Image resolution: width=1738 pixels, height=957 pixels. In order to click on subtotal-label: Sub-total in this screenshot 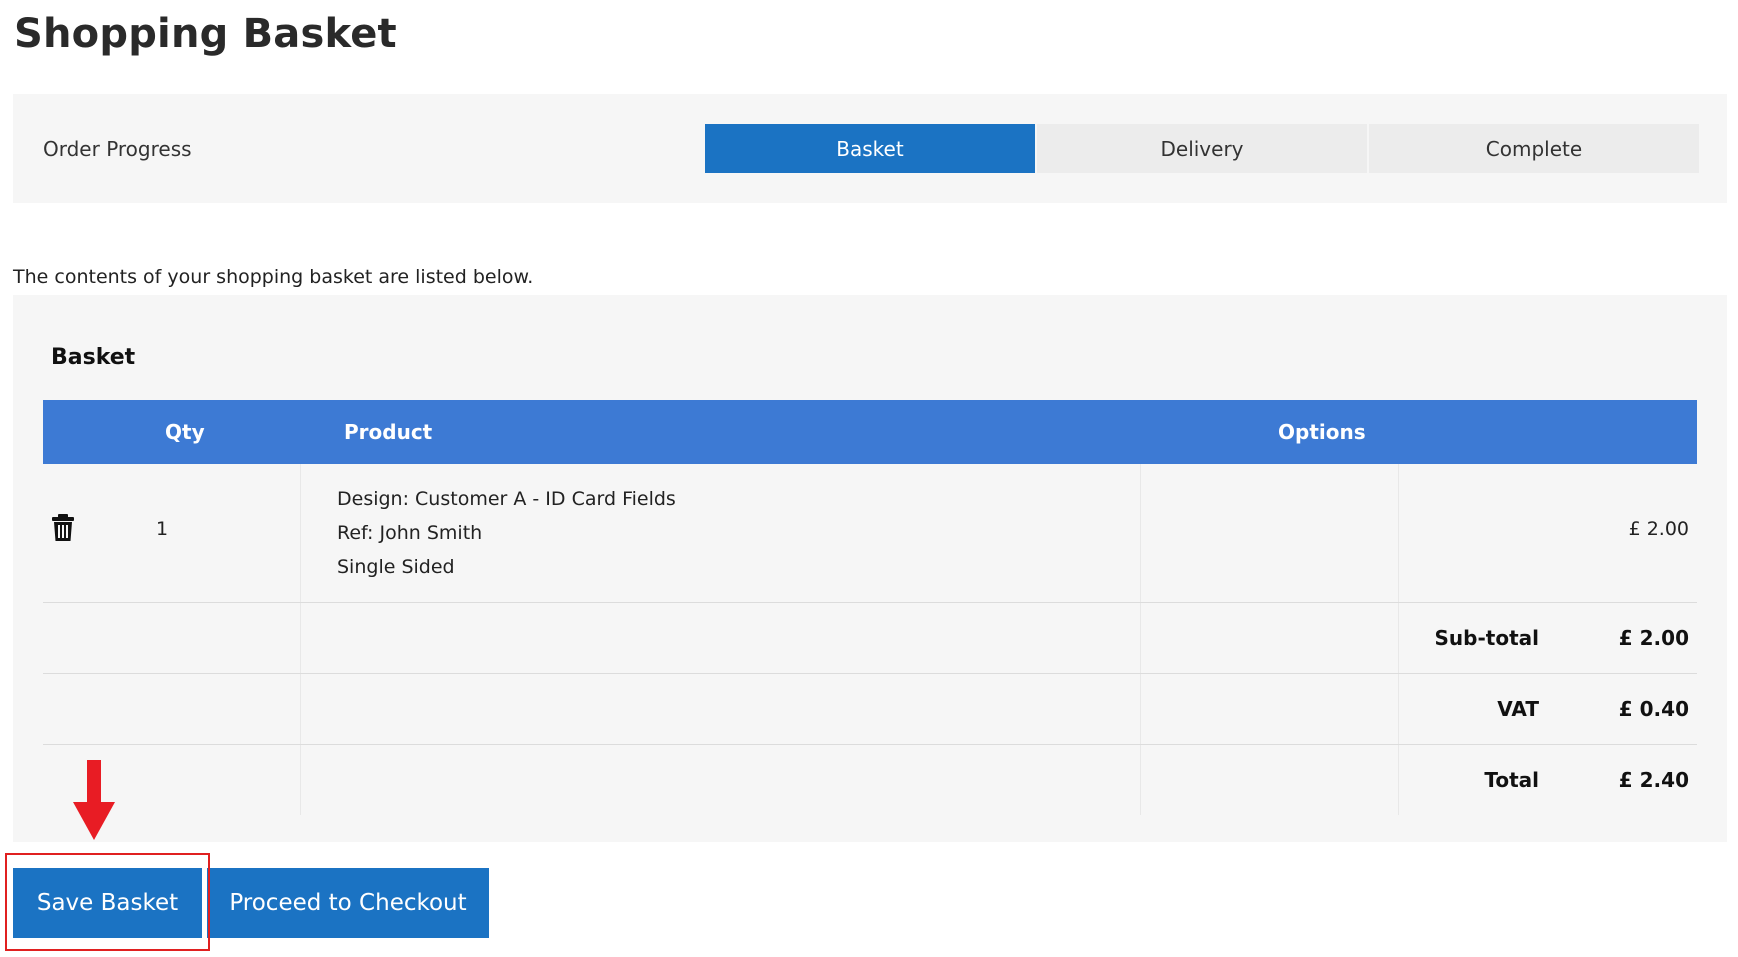, I will do `click(1486, 638)`.